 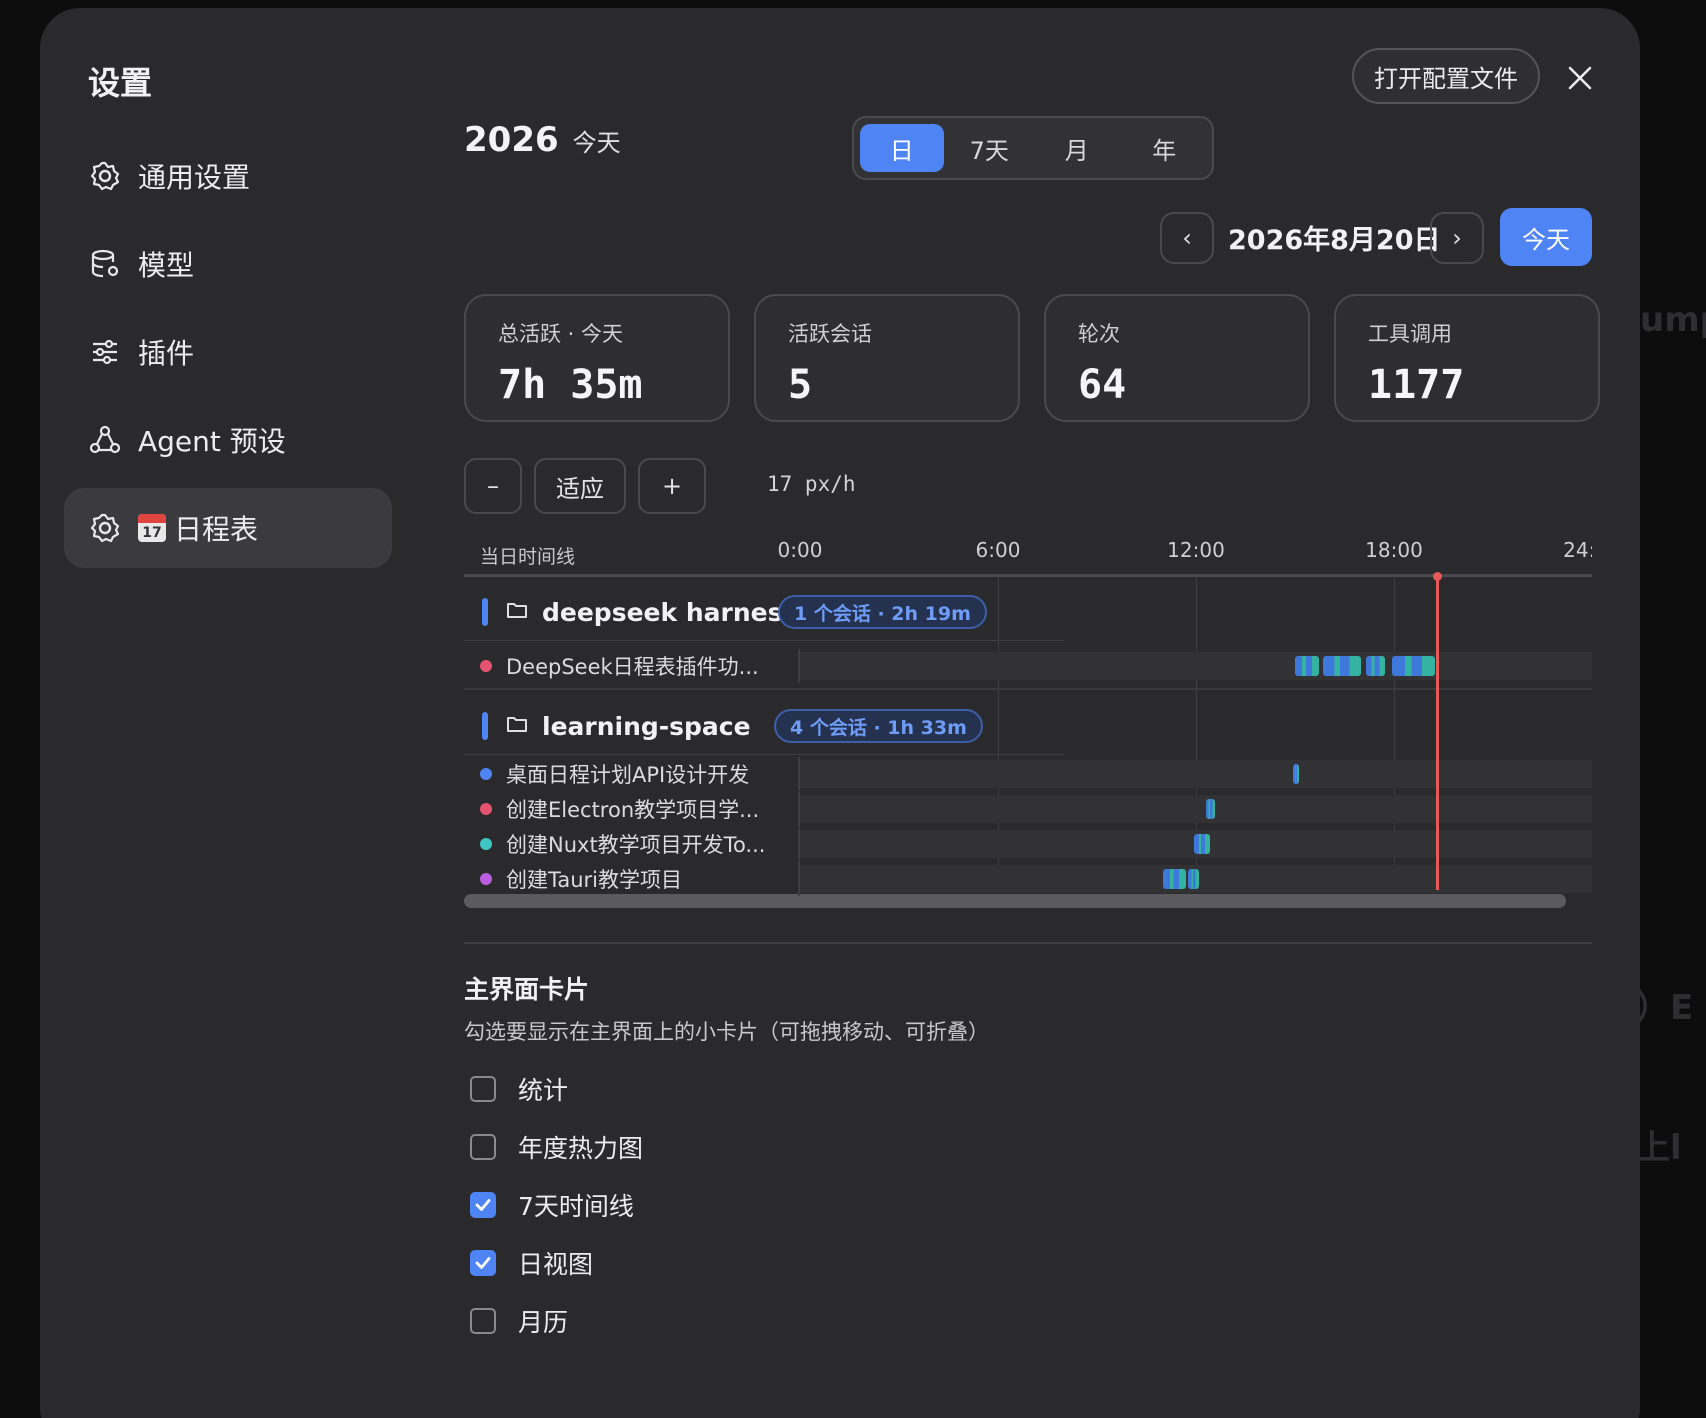 I want to click on stat-value: 64, so click(x=1102, y=385).